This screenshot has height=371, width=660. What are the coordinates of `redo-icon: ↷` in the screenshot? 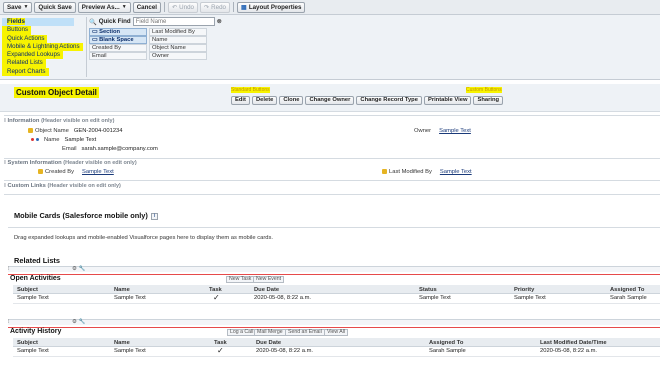 It's located at (206, 7).